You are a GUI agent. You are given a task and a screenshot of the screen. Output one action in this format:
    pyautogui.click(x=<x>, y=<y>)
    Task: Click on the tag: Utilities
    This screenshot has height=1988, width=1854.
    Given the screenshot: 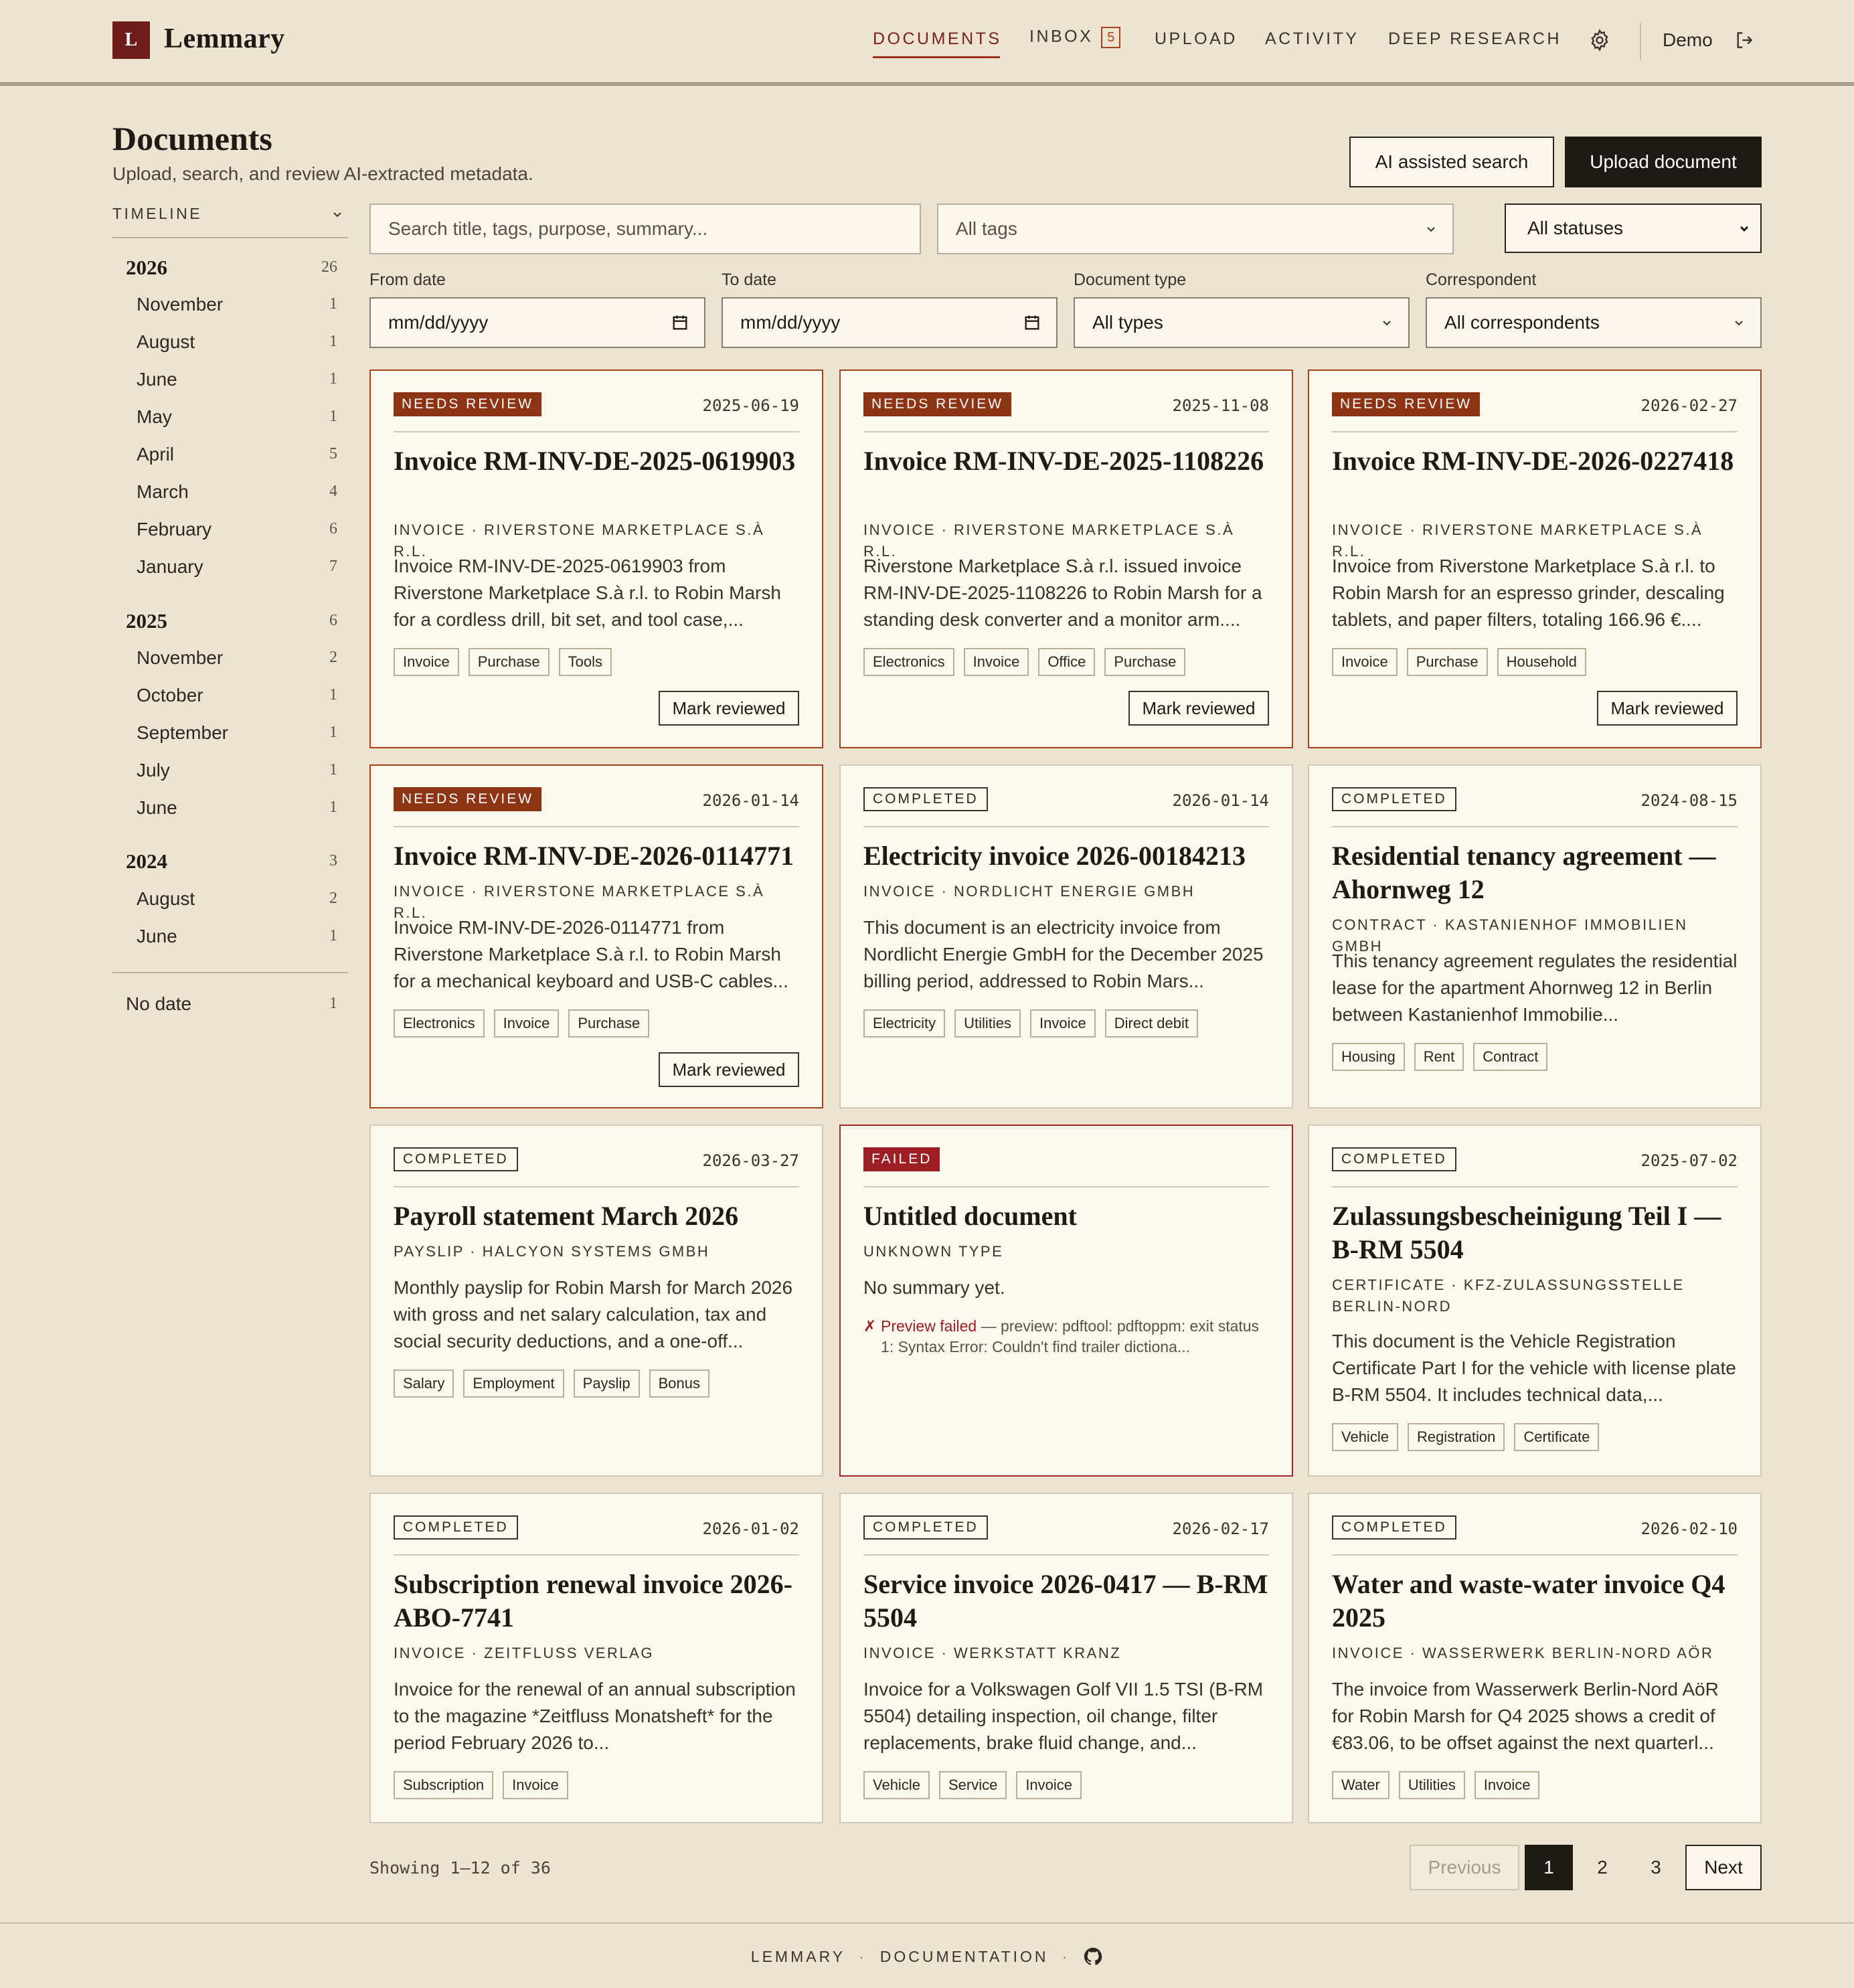 What is the action you would take?
    pyautogui.click(x=987, y=1024)
    